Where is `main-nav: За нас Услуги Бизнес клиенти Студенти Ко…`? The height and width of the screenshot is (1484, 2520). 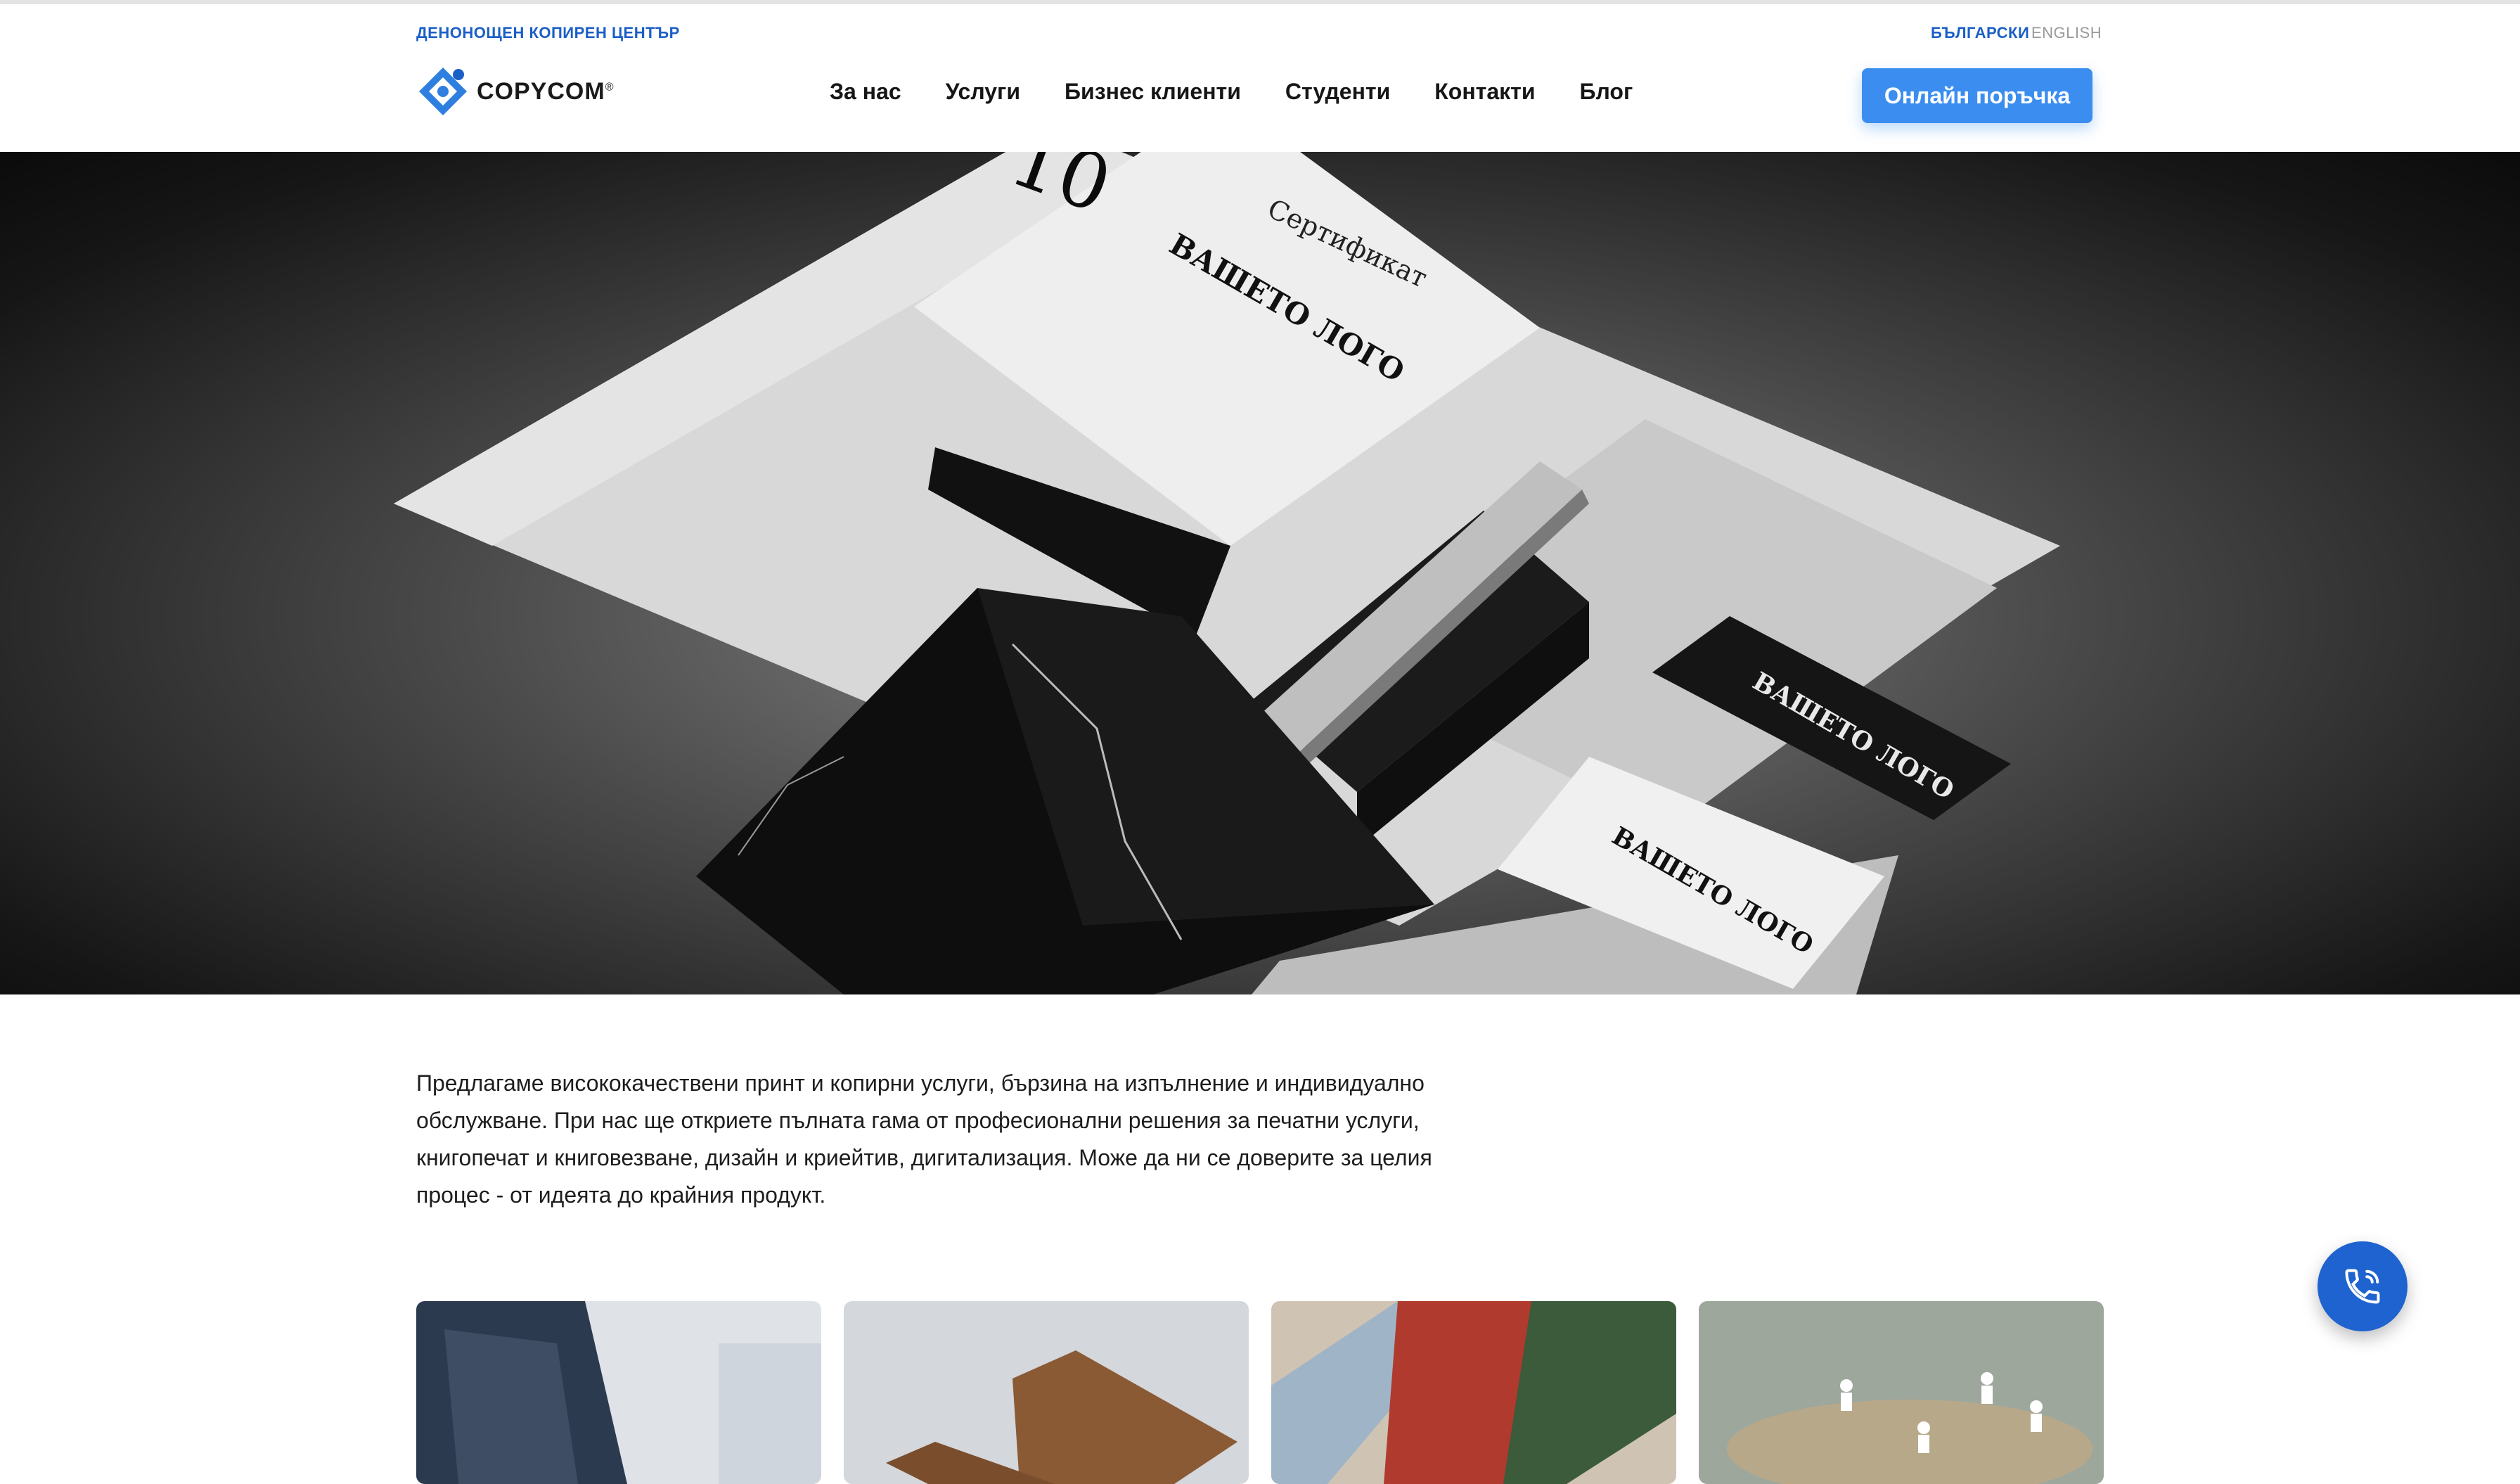
main-nav: За нас Услуги Бизнес клиенти Студенти Ко… is located at coordinates (1253, 92).